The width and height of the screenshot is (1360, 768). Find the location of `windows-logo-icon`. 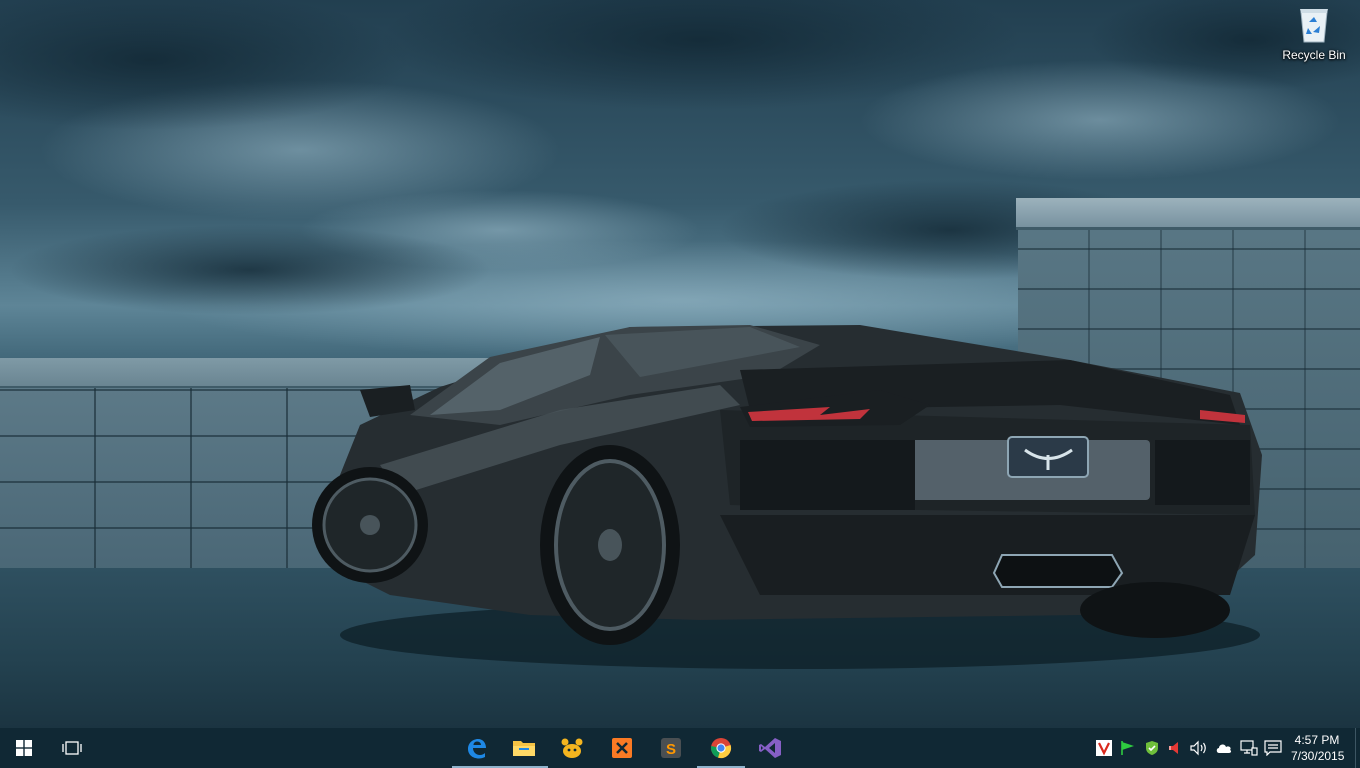

windows-logo-icon is located at coordinates (24, 748).